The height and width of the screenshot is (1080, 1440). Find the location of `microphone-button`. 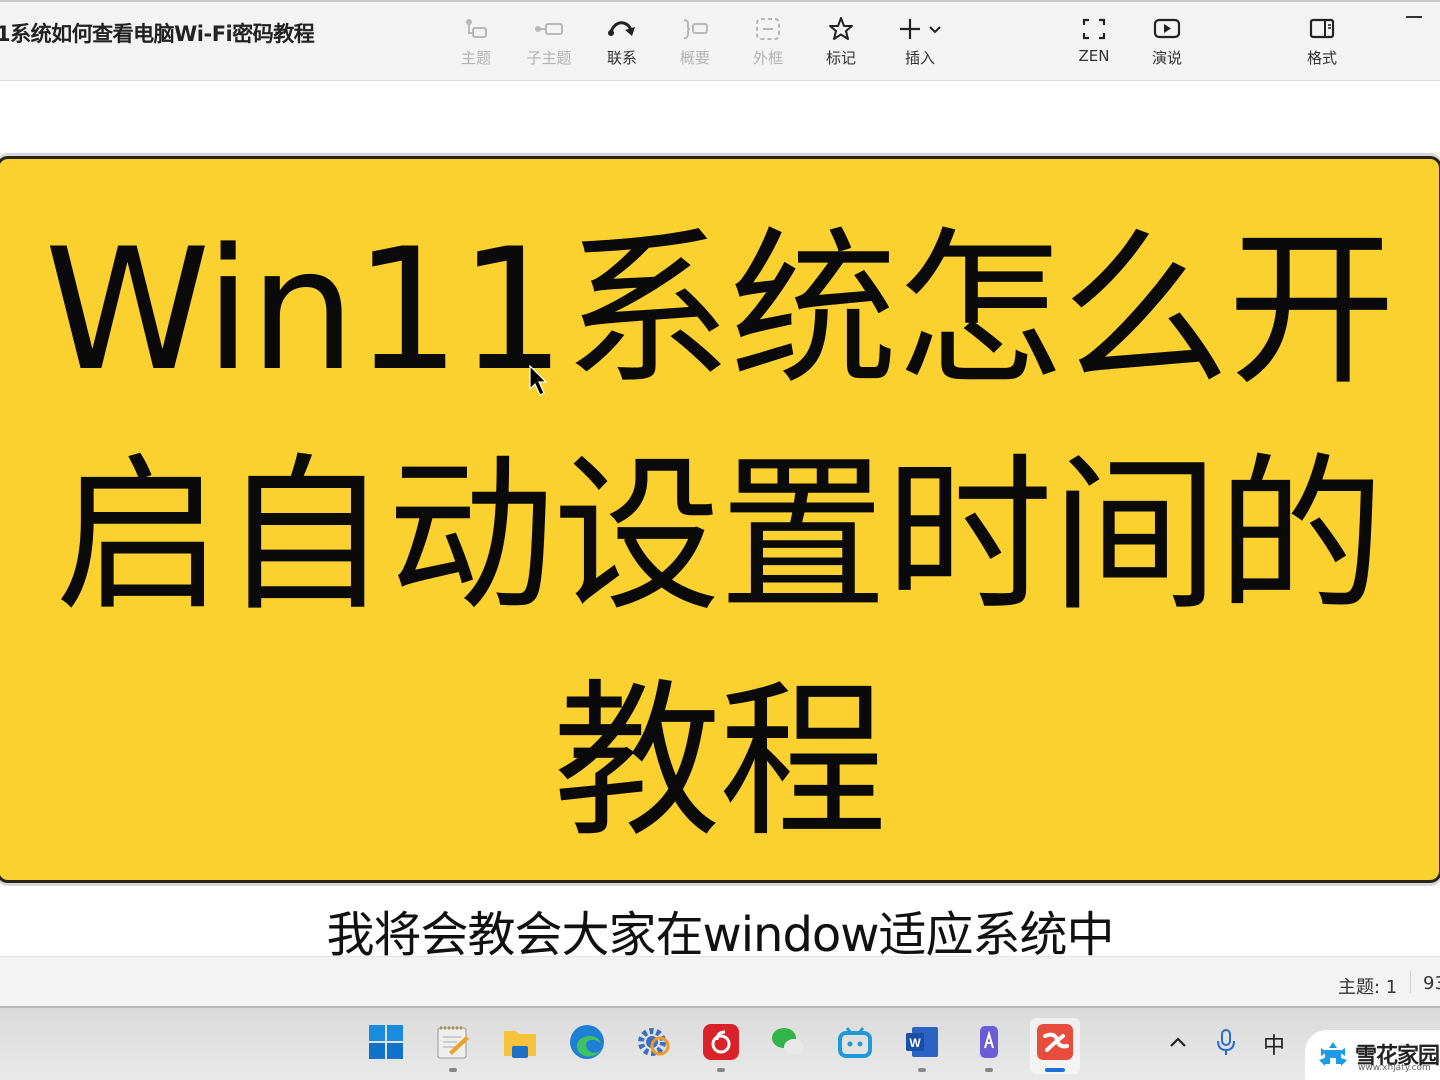

microphone-button is located at coordinates (1226, 1045).